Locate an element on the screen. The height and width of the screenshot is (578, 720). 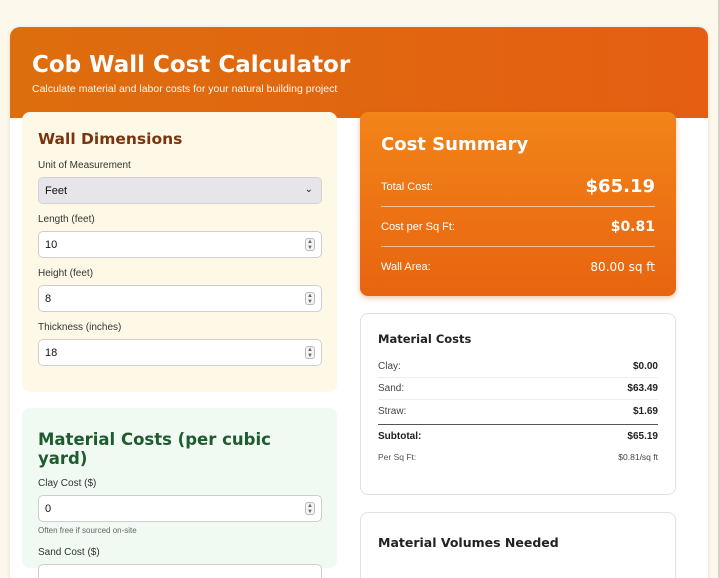
unit-select: Feet ⌄ is located at coordinates (180, 190).